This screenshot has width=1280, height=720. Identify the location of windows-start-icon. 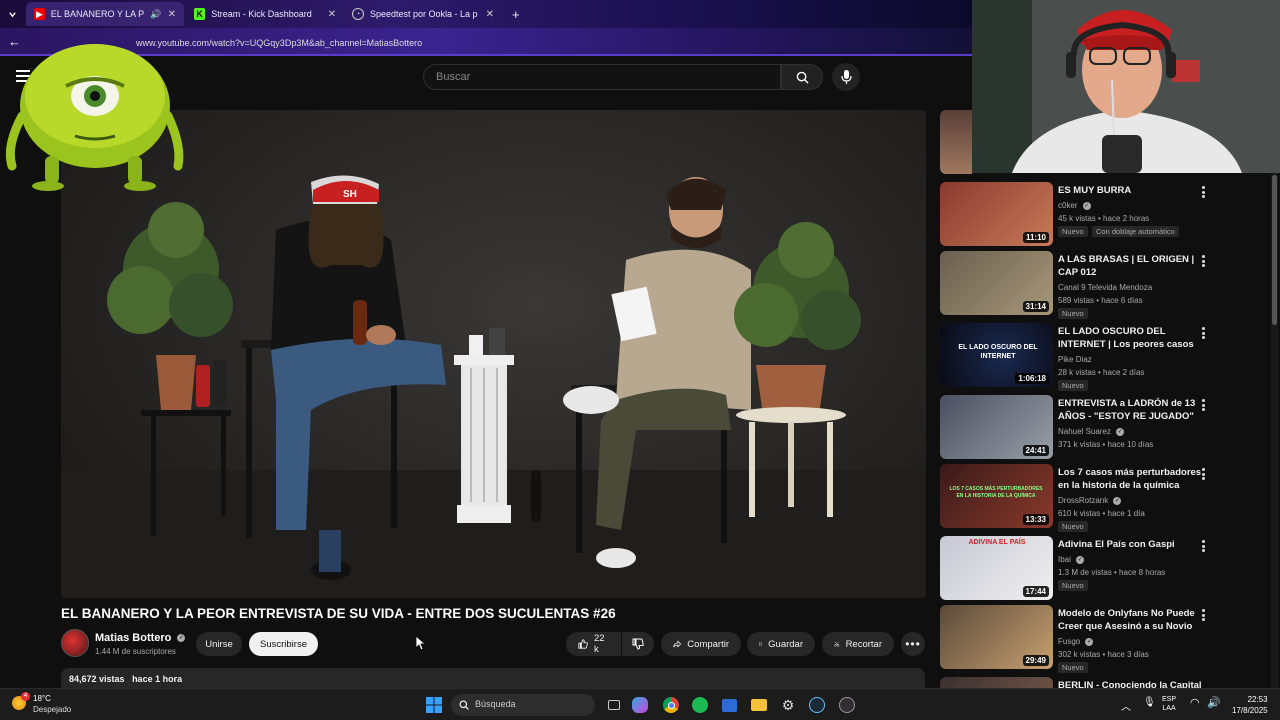
(434, 705).